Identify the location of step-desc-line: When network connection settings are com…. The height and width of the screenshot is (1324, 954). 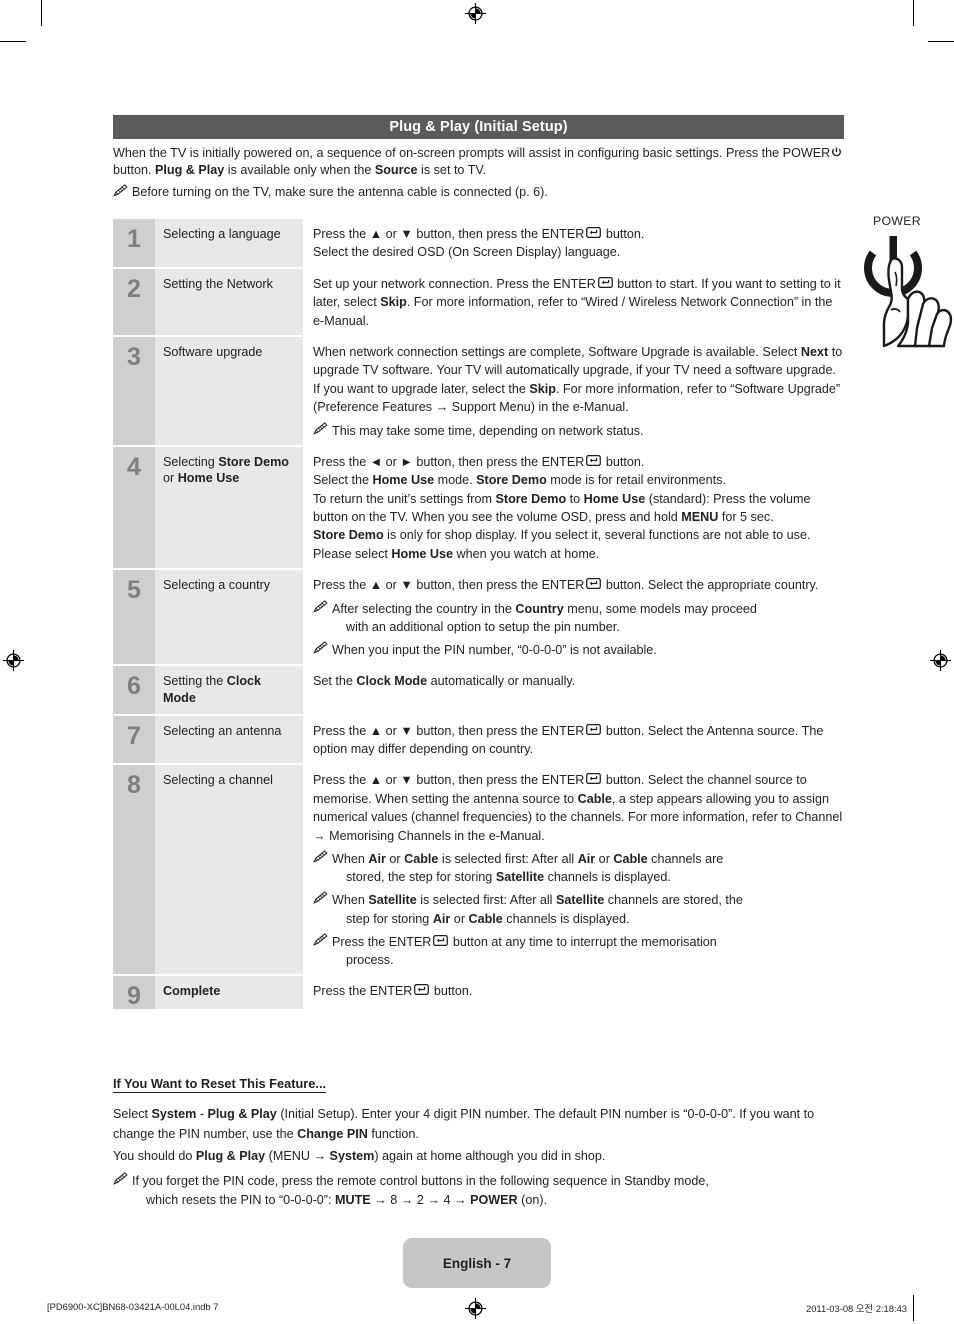
(578, 380).